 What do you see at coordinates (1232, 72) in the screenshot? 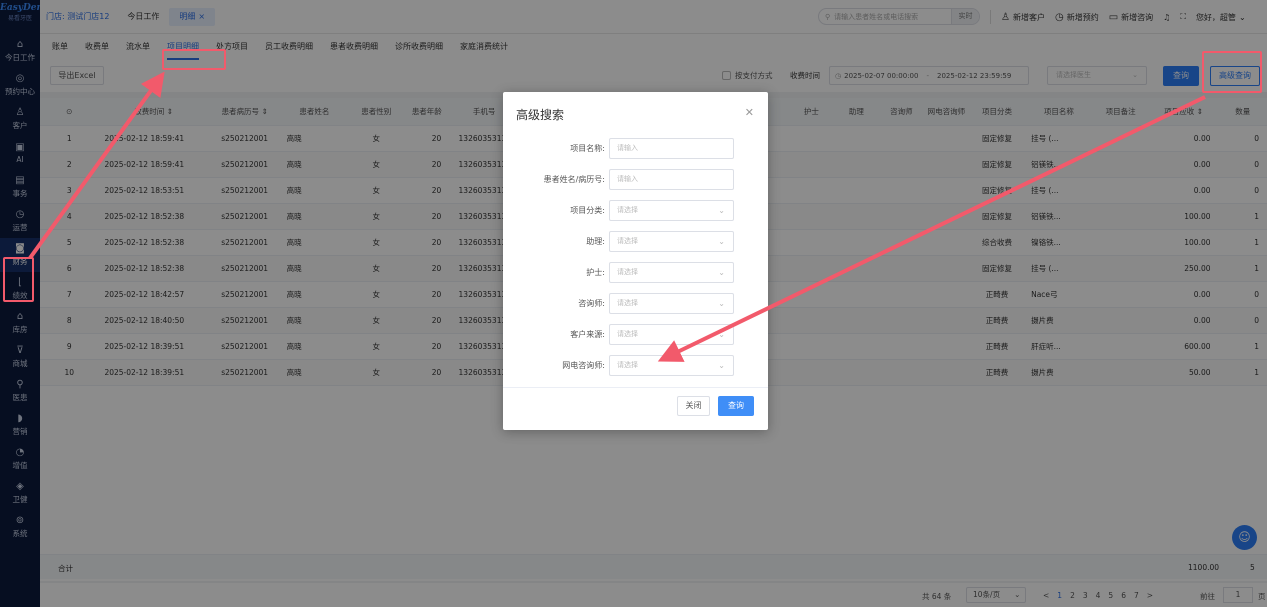
I see `highlight-box-advanced` at bounding box center [1232, 72].